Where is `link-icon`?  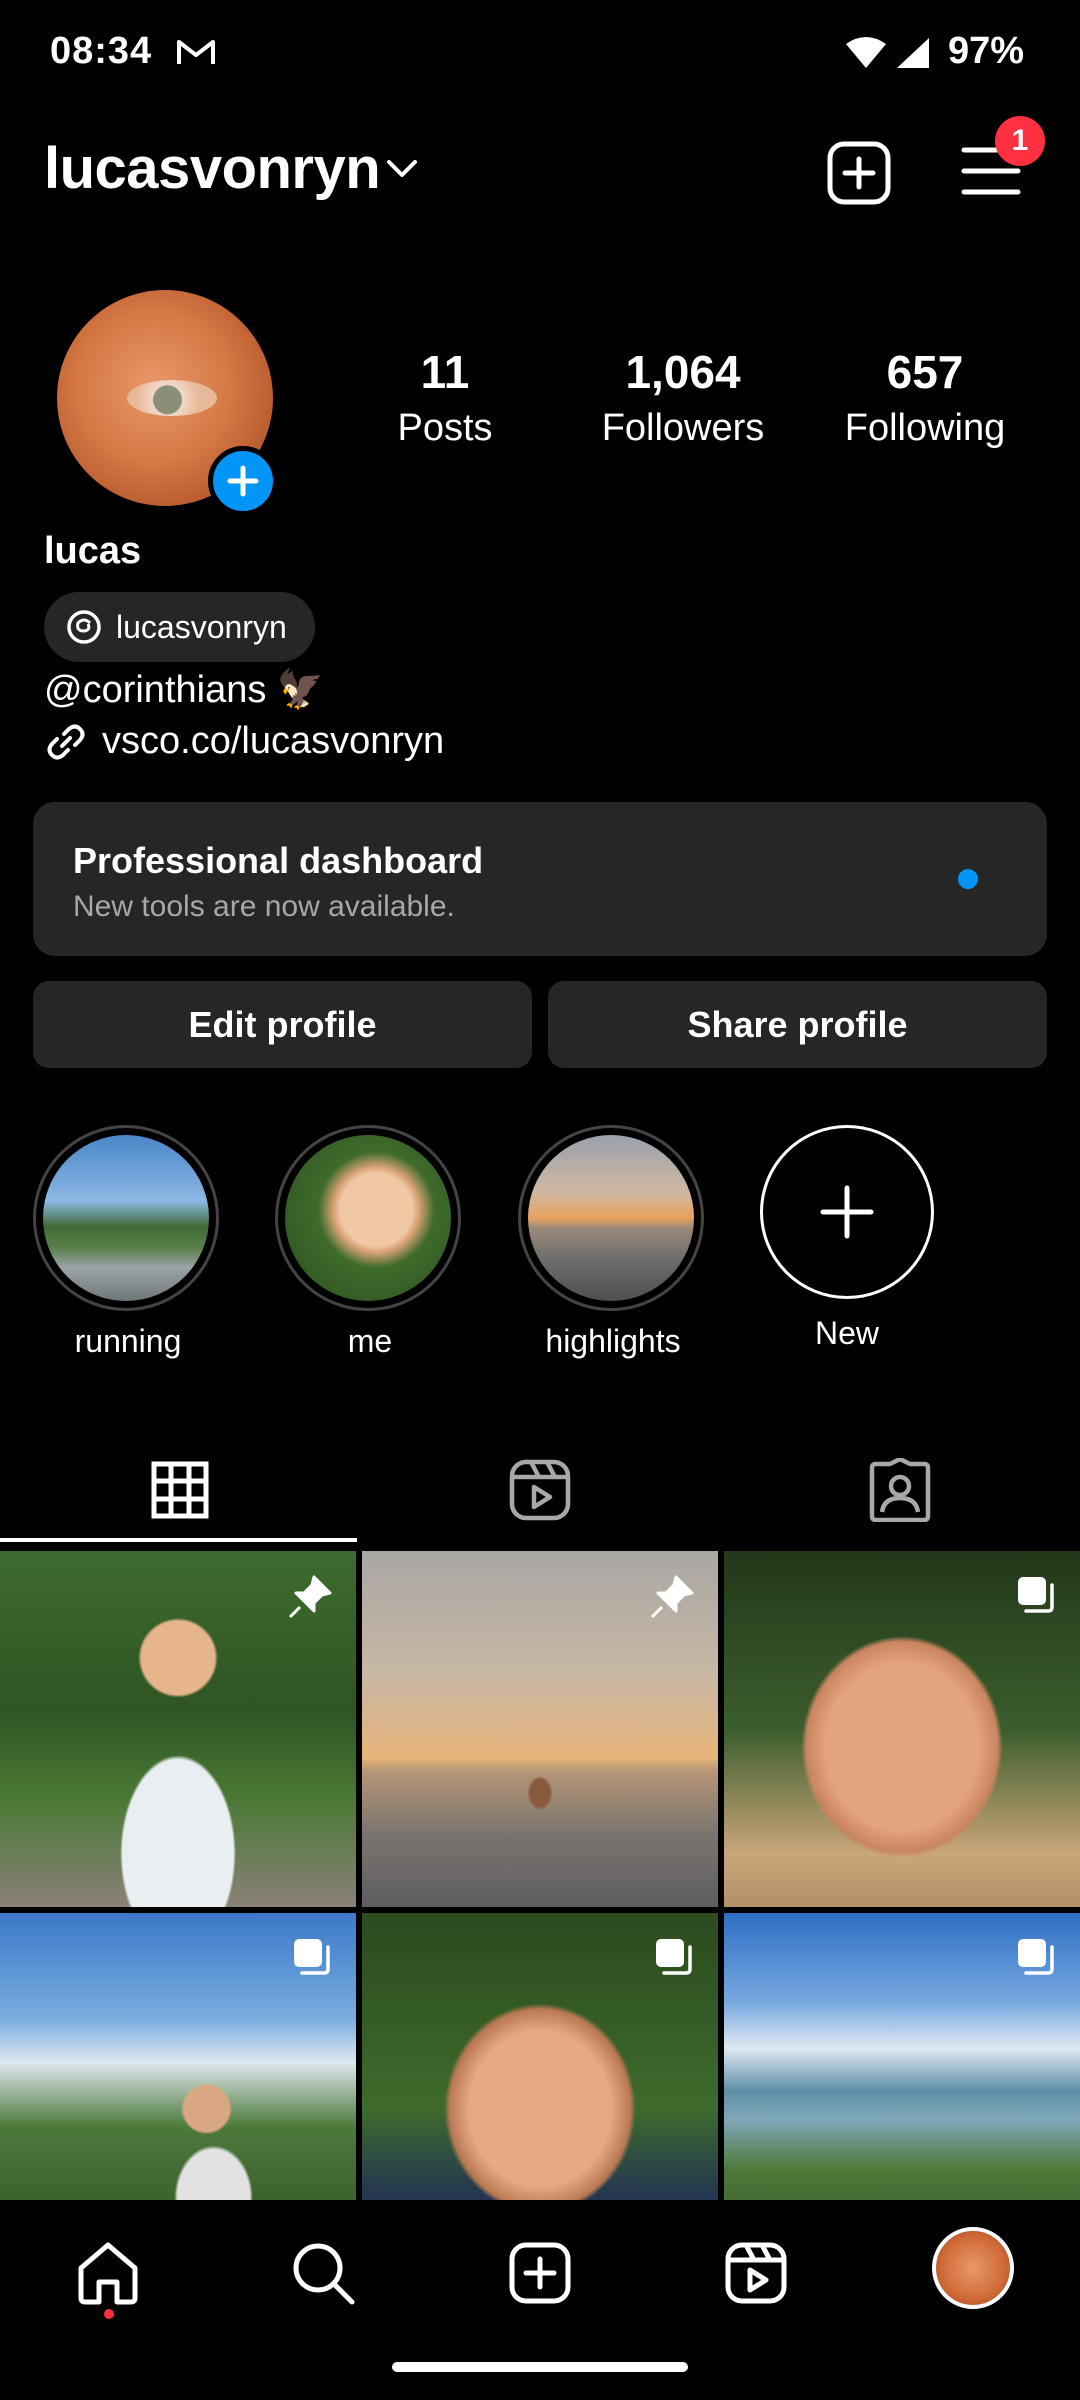
link-icon is located at coordinates (66, 741).